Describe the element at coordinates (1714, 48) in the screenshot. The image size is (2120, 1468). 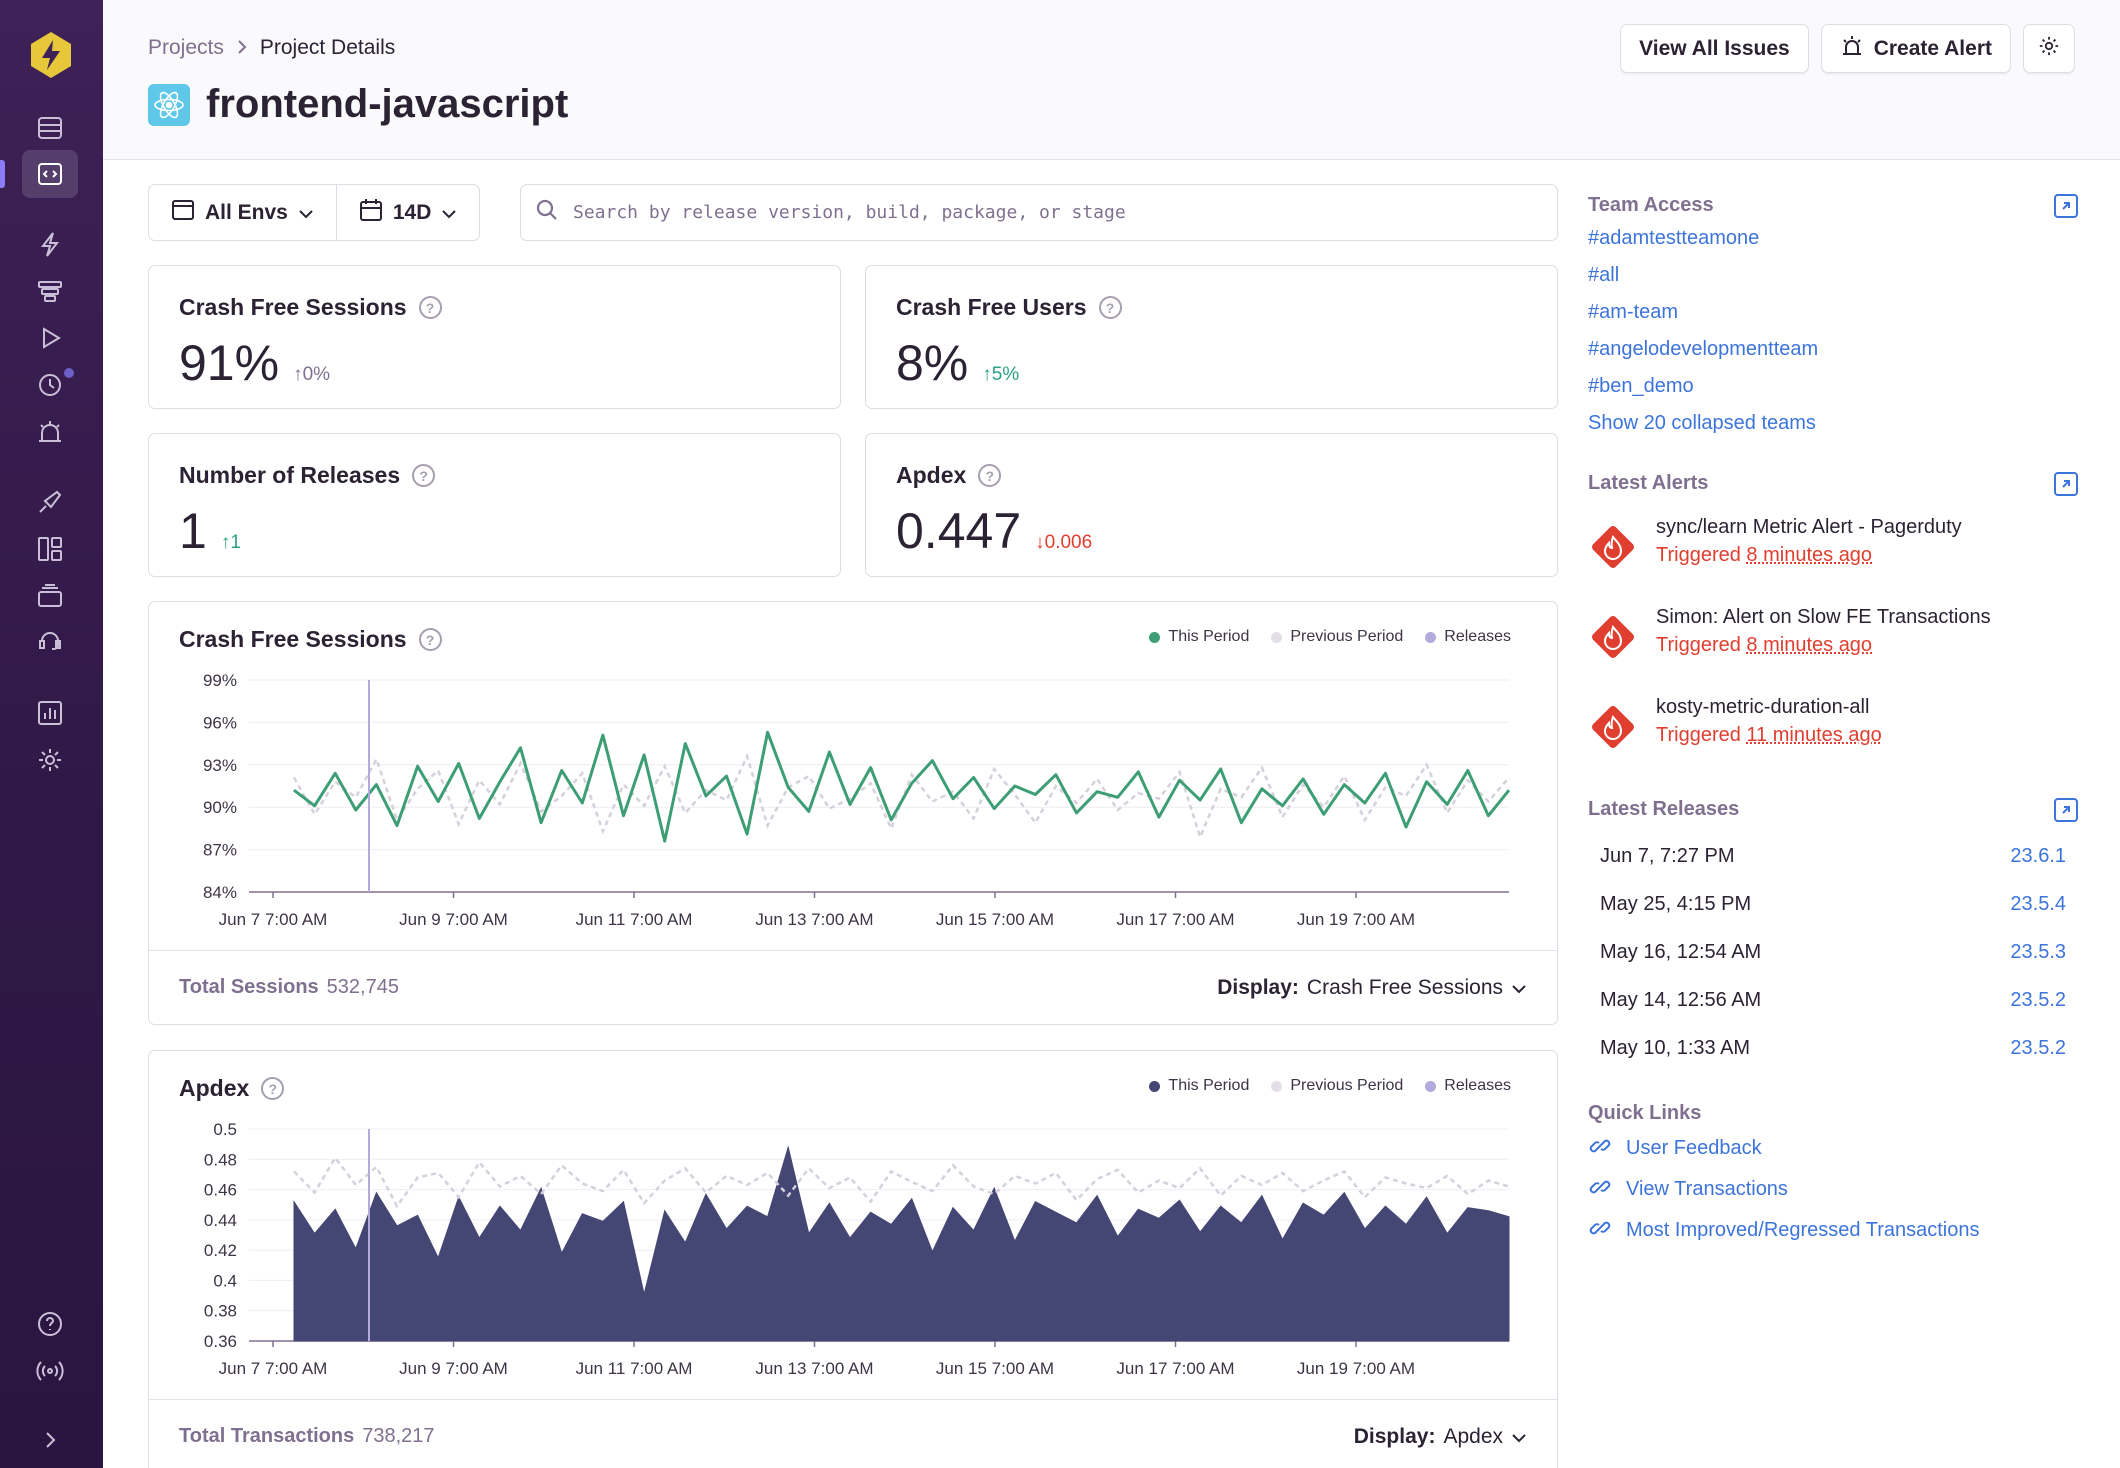
I see `view-all-issues-button: View All Issues` at that location.